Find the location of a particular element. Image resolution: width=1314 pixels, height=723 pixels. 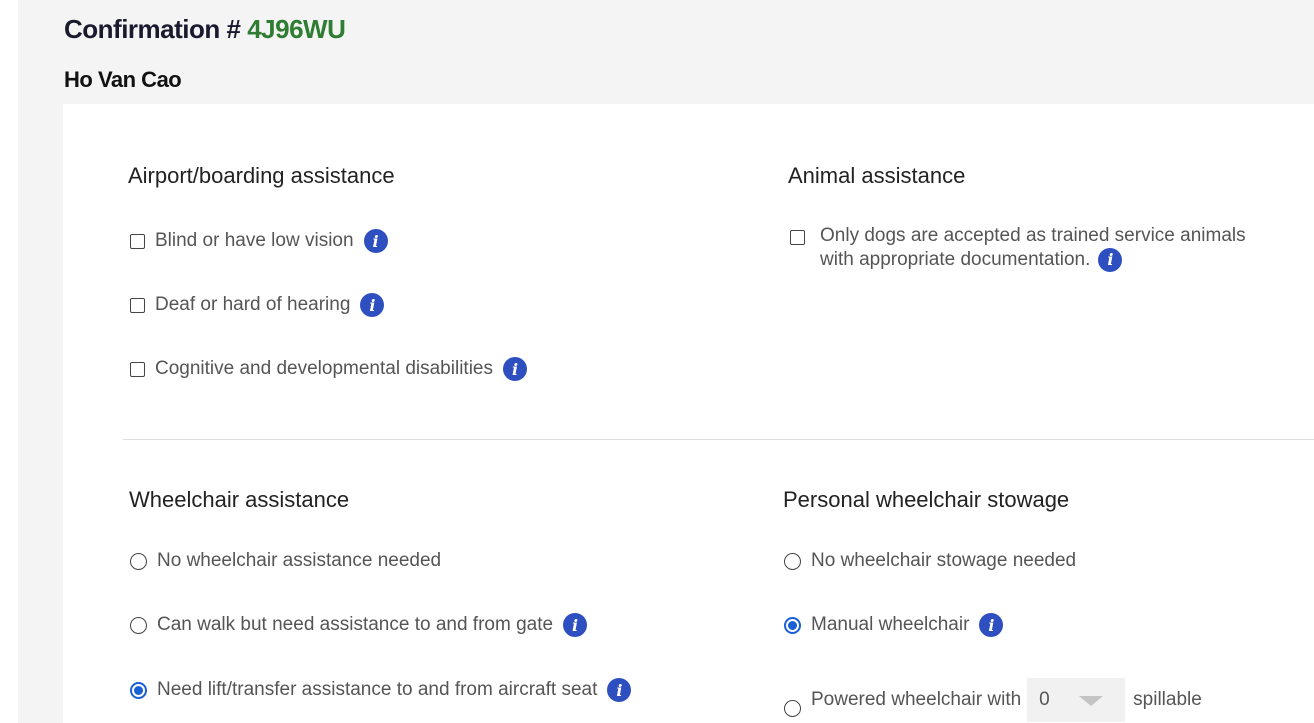

option-label: Cognitive and developmental disabilities is located at coordinates (324, 368).